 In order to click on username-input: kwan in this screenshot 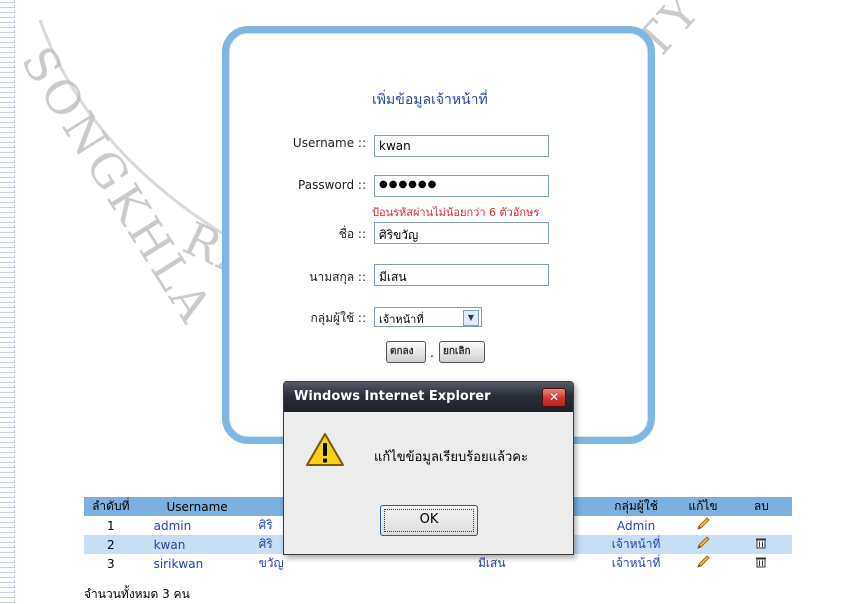, I will do `click(461, 146)`.